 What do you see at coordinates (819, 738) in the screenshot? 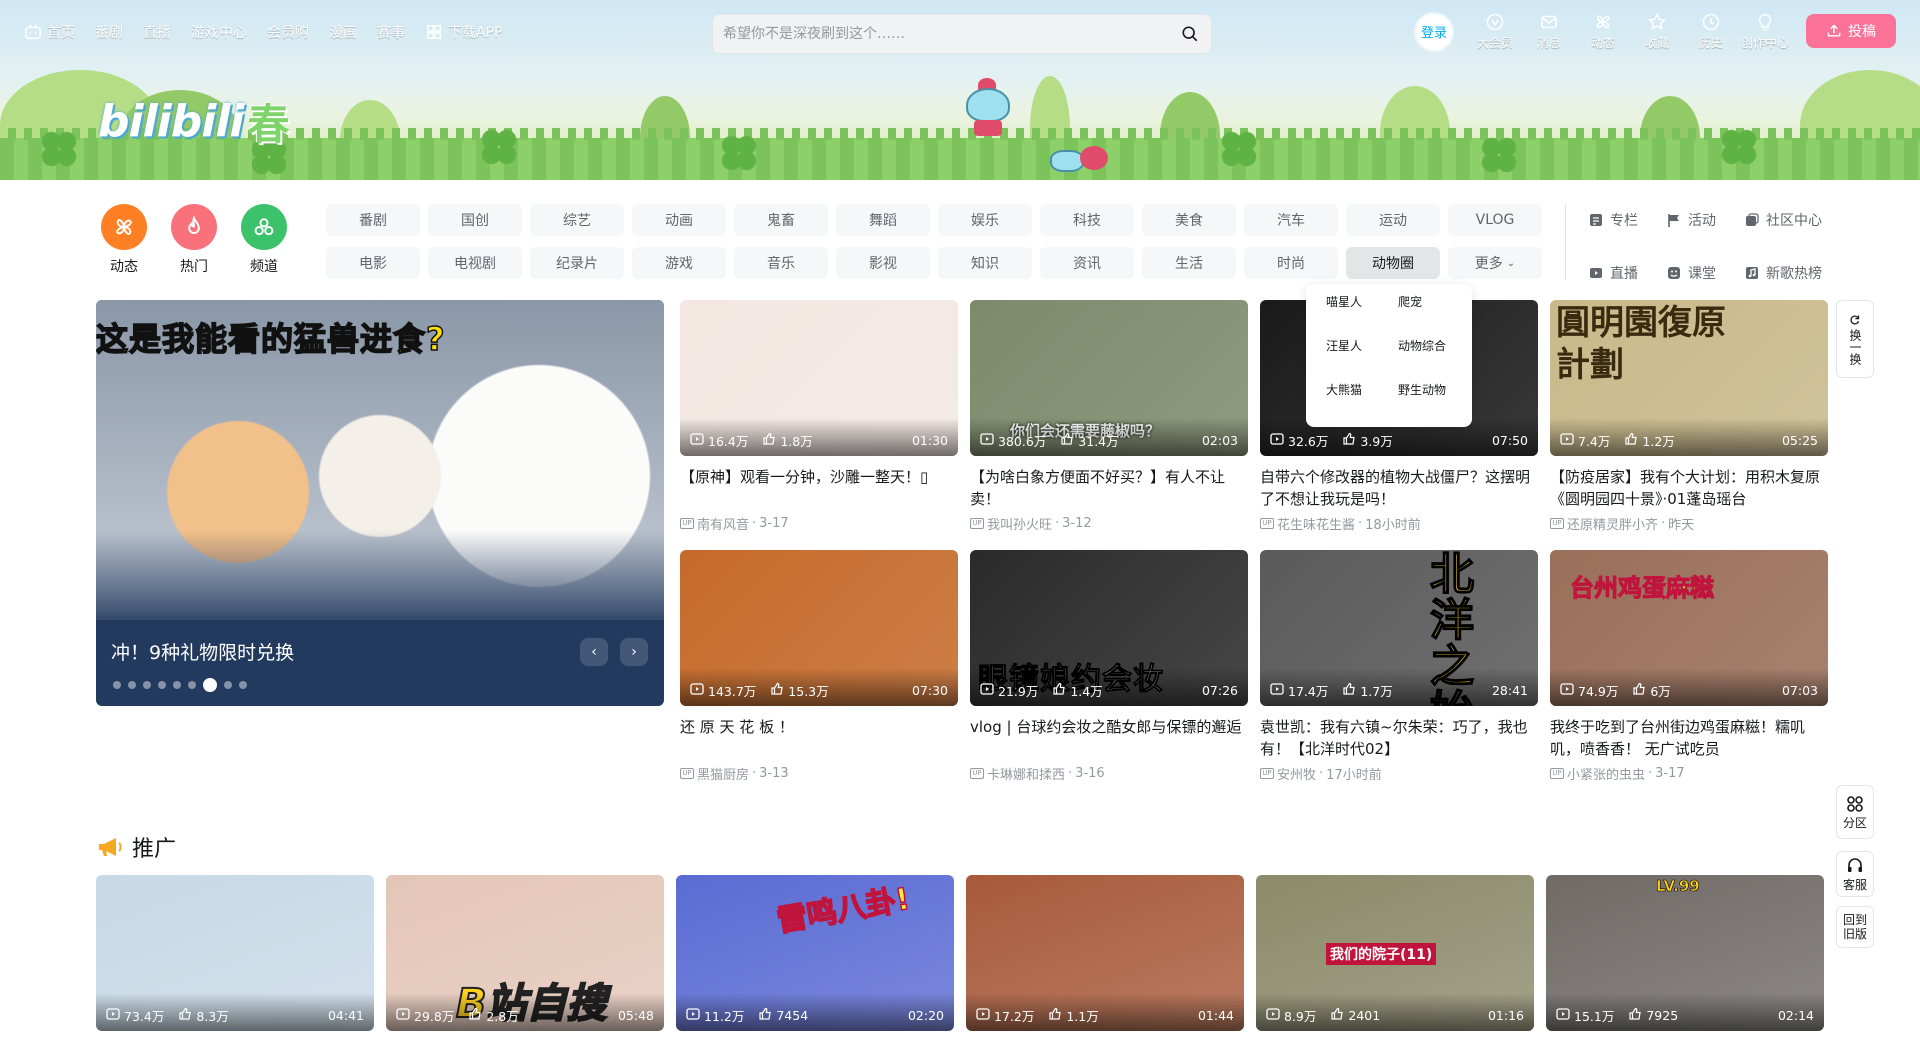
I see `video-title: 还 原 天 花 板 ！` at bounding box center [819, 738].